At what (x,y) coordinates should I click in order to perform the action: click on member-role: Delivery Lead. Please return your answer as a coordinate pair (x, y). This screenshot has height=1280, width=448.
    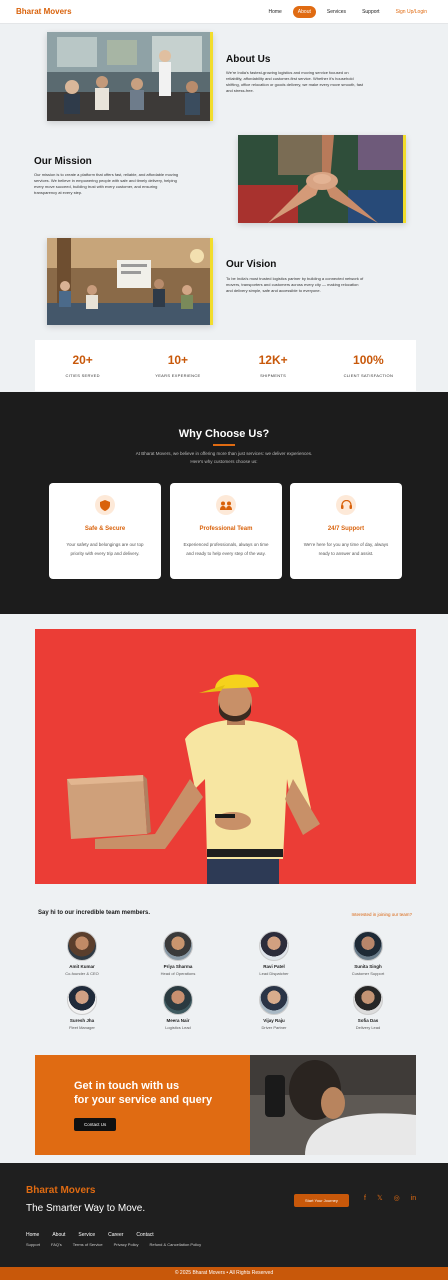
    Looking at the image, I should click on (368, 1027).